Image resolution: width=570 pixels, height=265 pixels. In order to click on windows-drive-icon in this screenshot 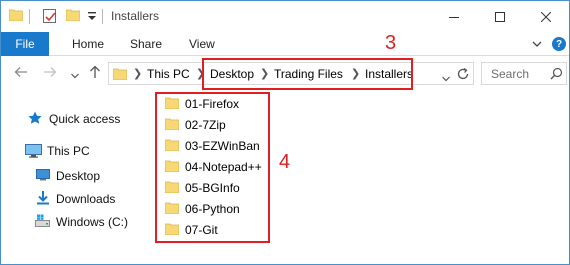, I will do `click(42, 222)`.